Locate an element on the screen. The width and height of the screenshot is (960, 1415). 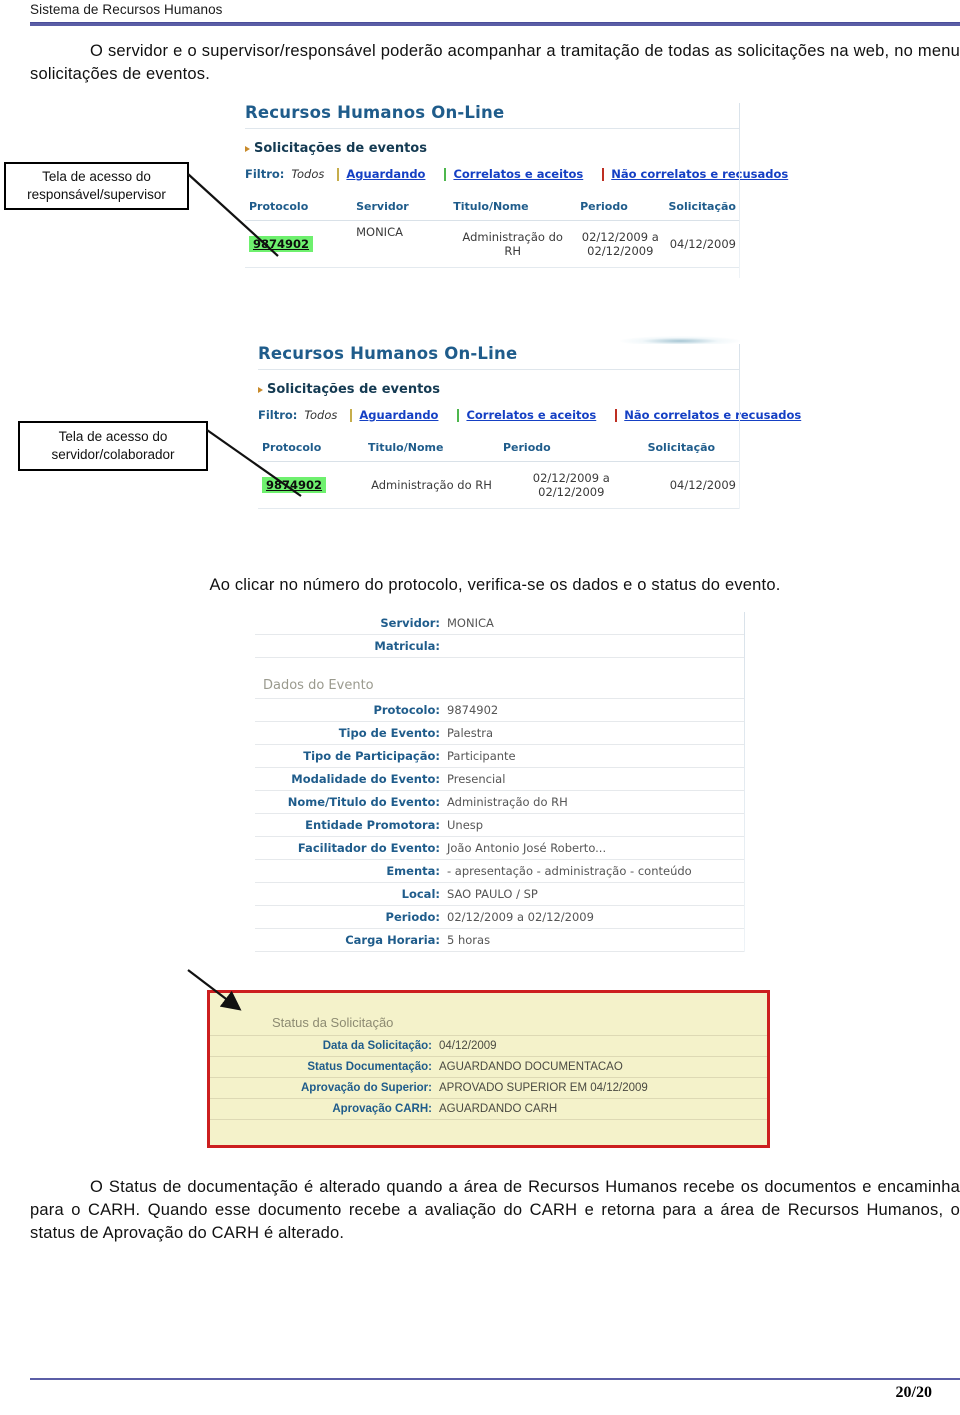
field-label-protocolo: Protocolo: is located at coordinates (406, 710).